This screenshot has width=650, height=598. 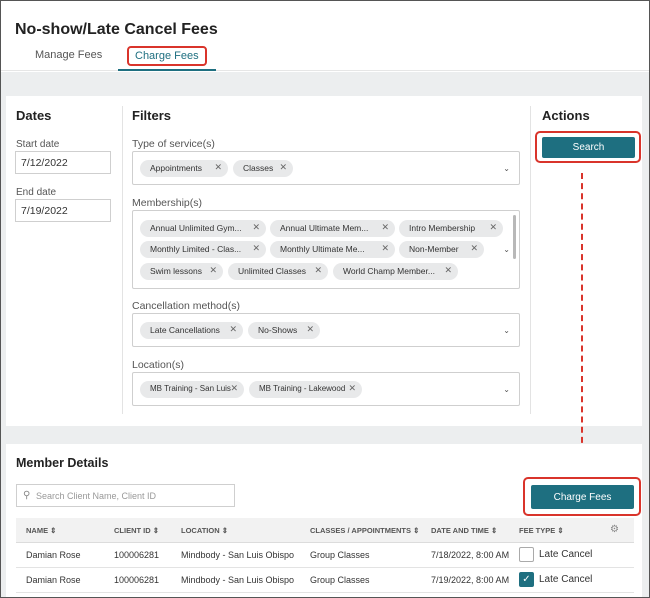 I want to click on fee-checkbox-checked: ✓, so click(x=526, y=579).